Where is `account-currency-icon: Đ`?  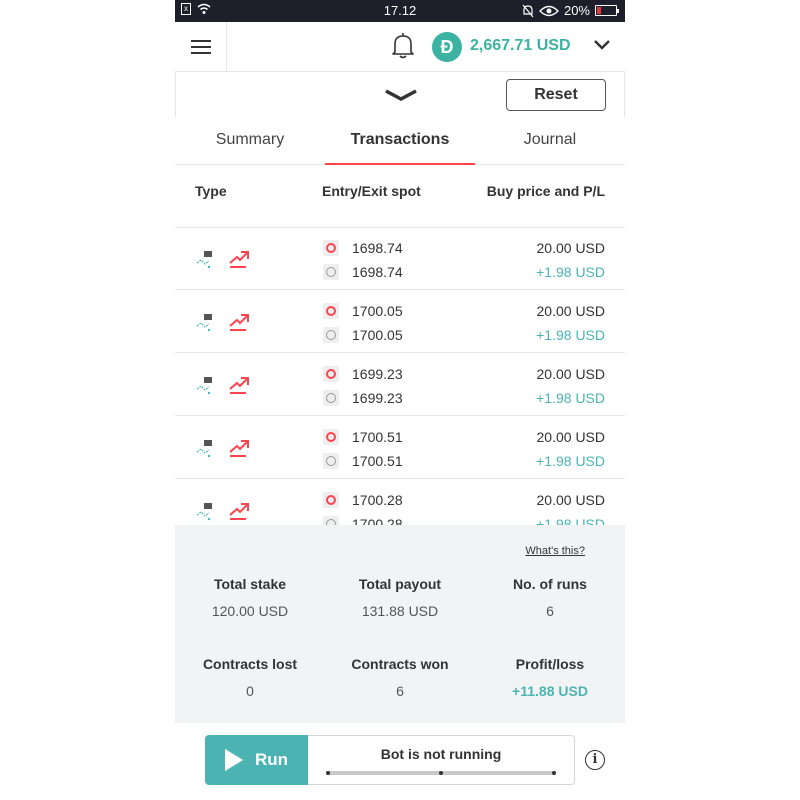
account-currency-icon: Đ is located at coordinates (447, 47).